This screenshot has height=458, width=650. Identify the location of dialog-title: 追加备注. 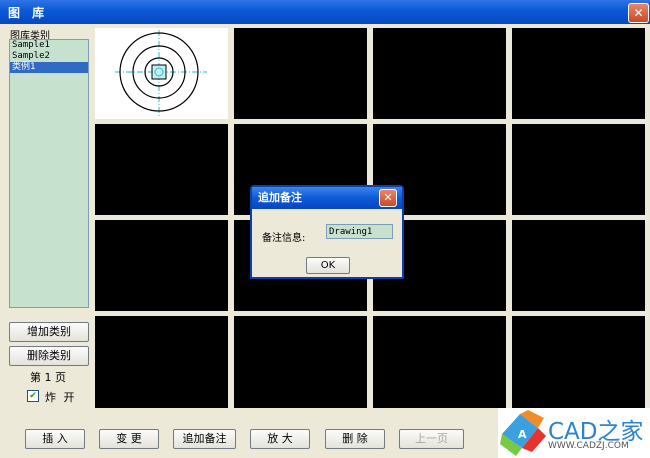
(280, 197).